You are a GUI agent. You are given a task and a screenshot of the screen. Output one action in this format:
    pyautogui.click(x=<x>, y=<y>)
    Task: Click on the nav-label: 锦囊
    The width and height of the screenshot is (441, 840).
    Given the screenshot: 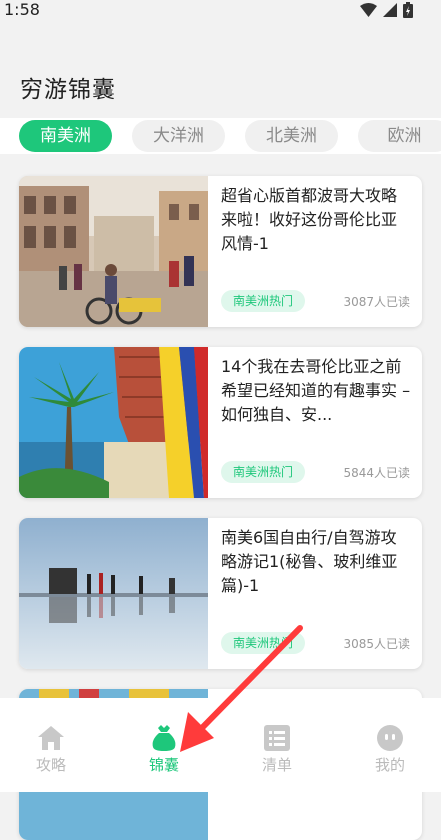 What is the action you would take?
    pyautogui.click(x=163, y=765)
    